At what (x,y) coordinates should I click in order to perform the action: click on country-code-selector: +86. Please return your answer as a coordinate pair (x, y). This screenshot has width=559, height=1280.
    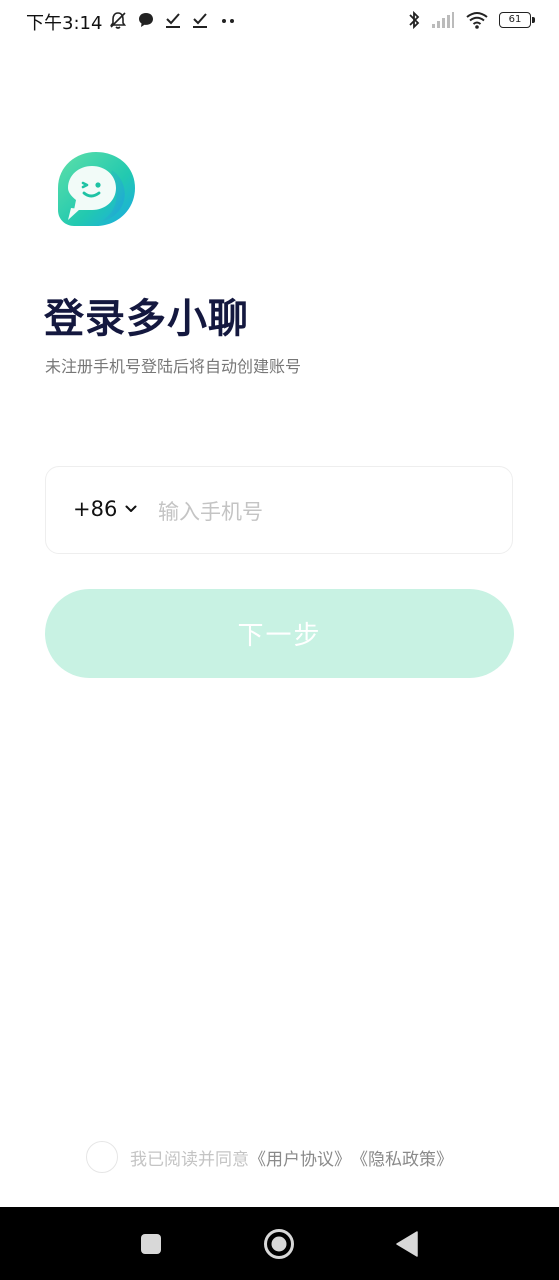
    Looking at the image, I should click on (105, 509).